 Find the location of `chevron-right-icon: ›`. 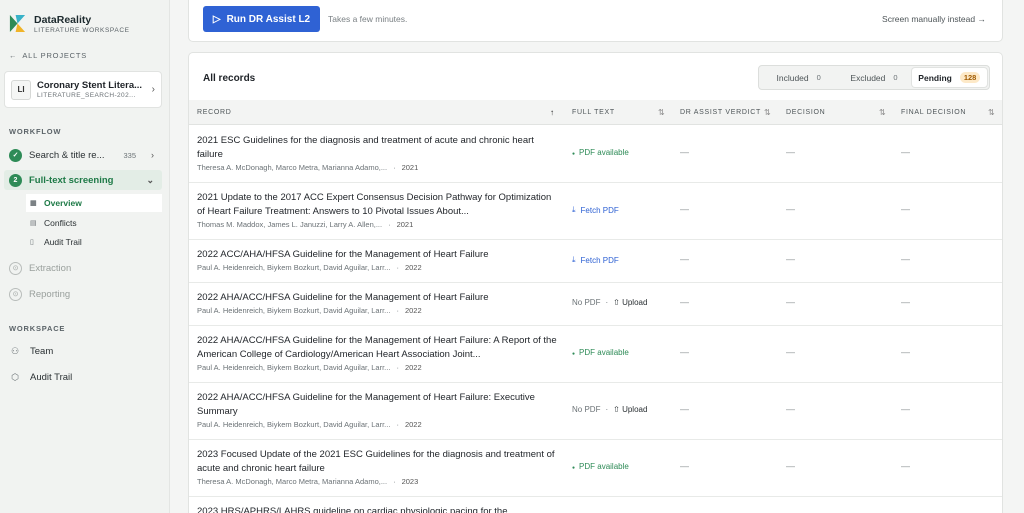

chevron-right-icon: › is located at coordinates (152, 155).